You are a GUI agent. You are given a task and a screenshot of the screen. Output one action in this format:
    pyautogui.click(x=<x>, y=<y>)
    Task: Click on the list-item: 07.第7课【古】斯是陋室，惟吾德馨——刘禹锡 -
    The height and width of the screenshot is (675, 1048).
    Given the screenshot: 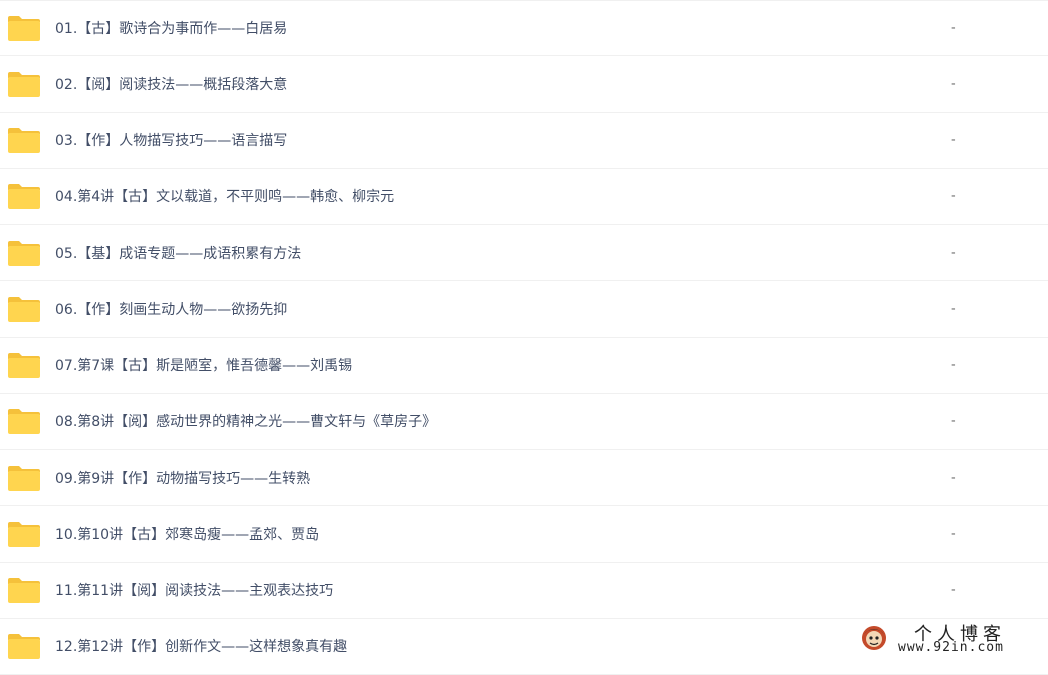 What is the action you would take?
    pyautogui.click(x=524, y=366)
    